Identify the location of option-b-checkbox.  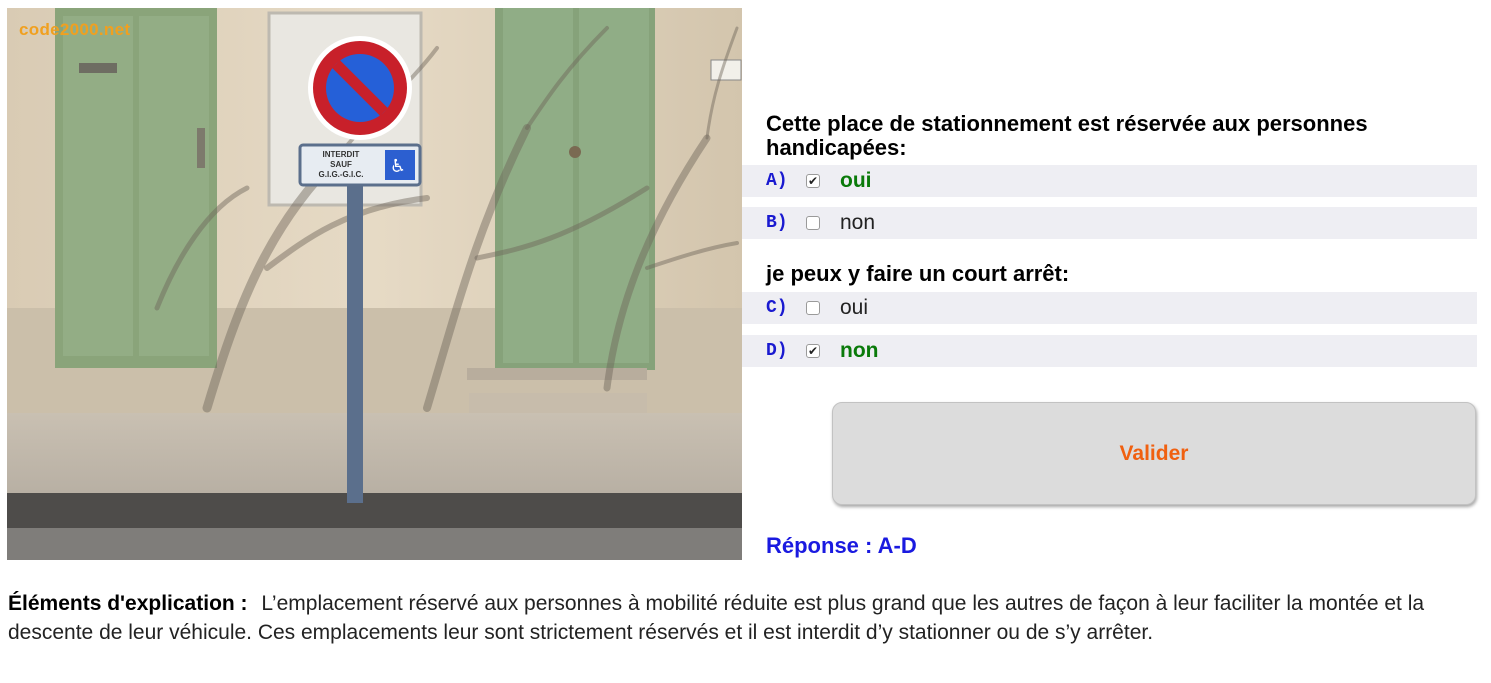
(813, 223).